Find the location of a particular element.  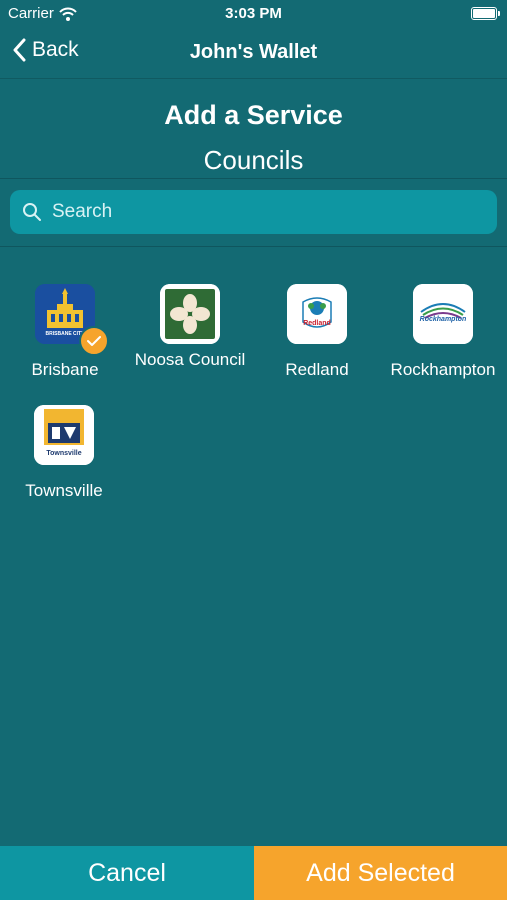

service-item-brisbane: BRISBANE CITY Brisbane is located at coordinates (65, 332).